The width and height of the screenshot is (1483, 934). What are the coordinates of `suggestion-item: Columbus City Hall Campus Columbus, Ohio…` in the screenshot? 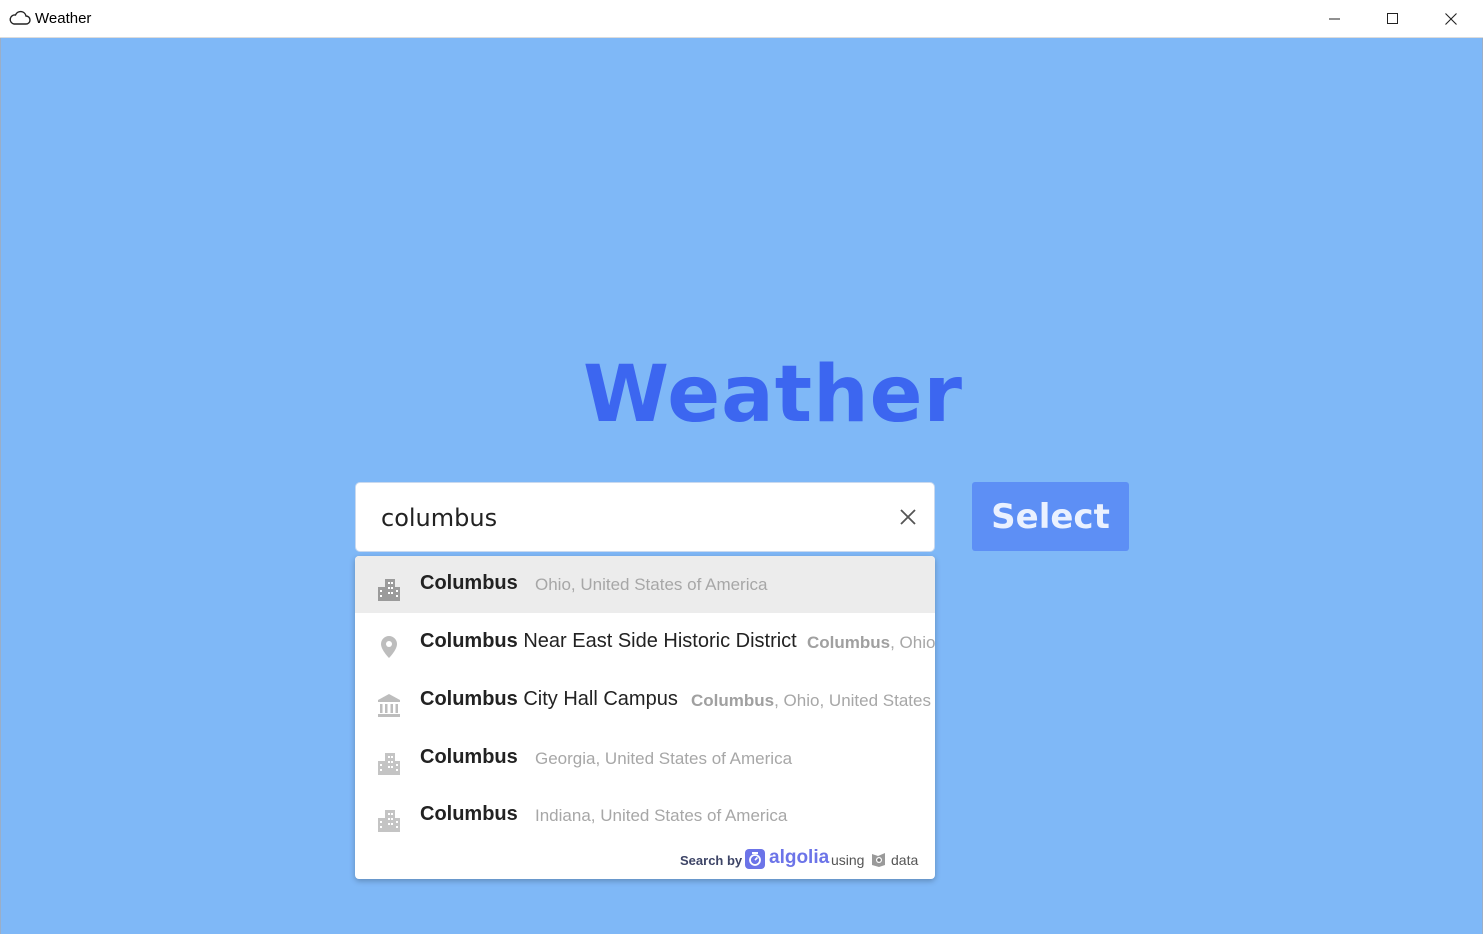 It's located at (645, 700).